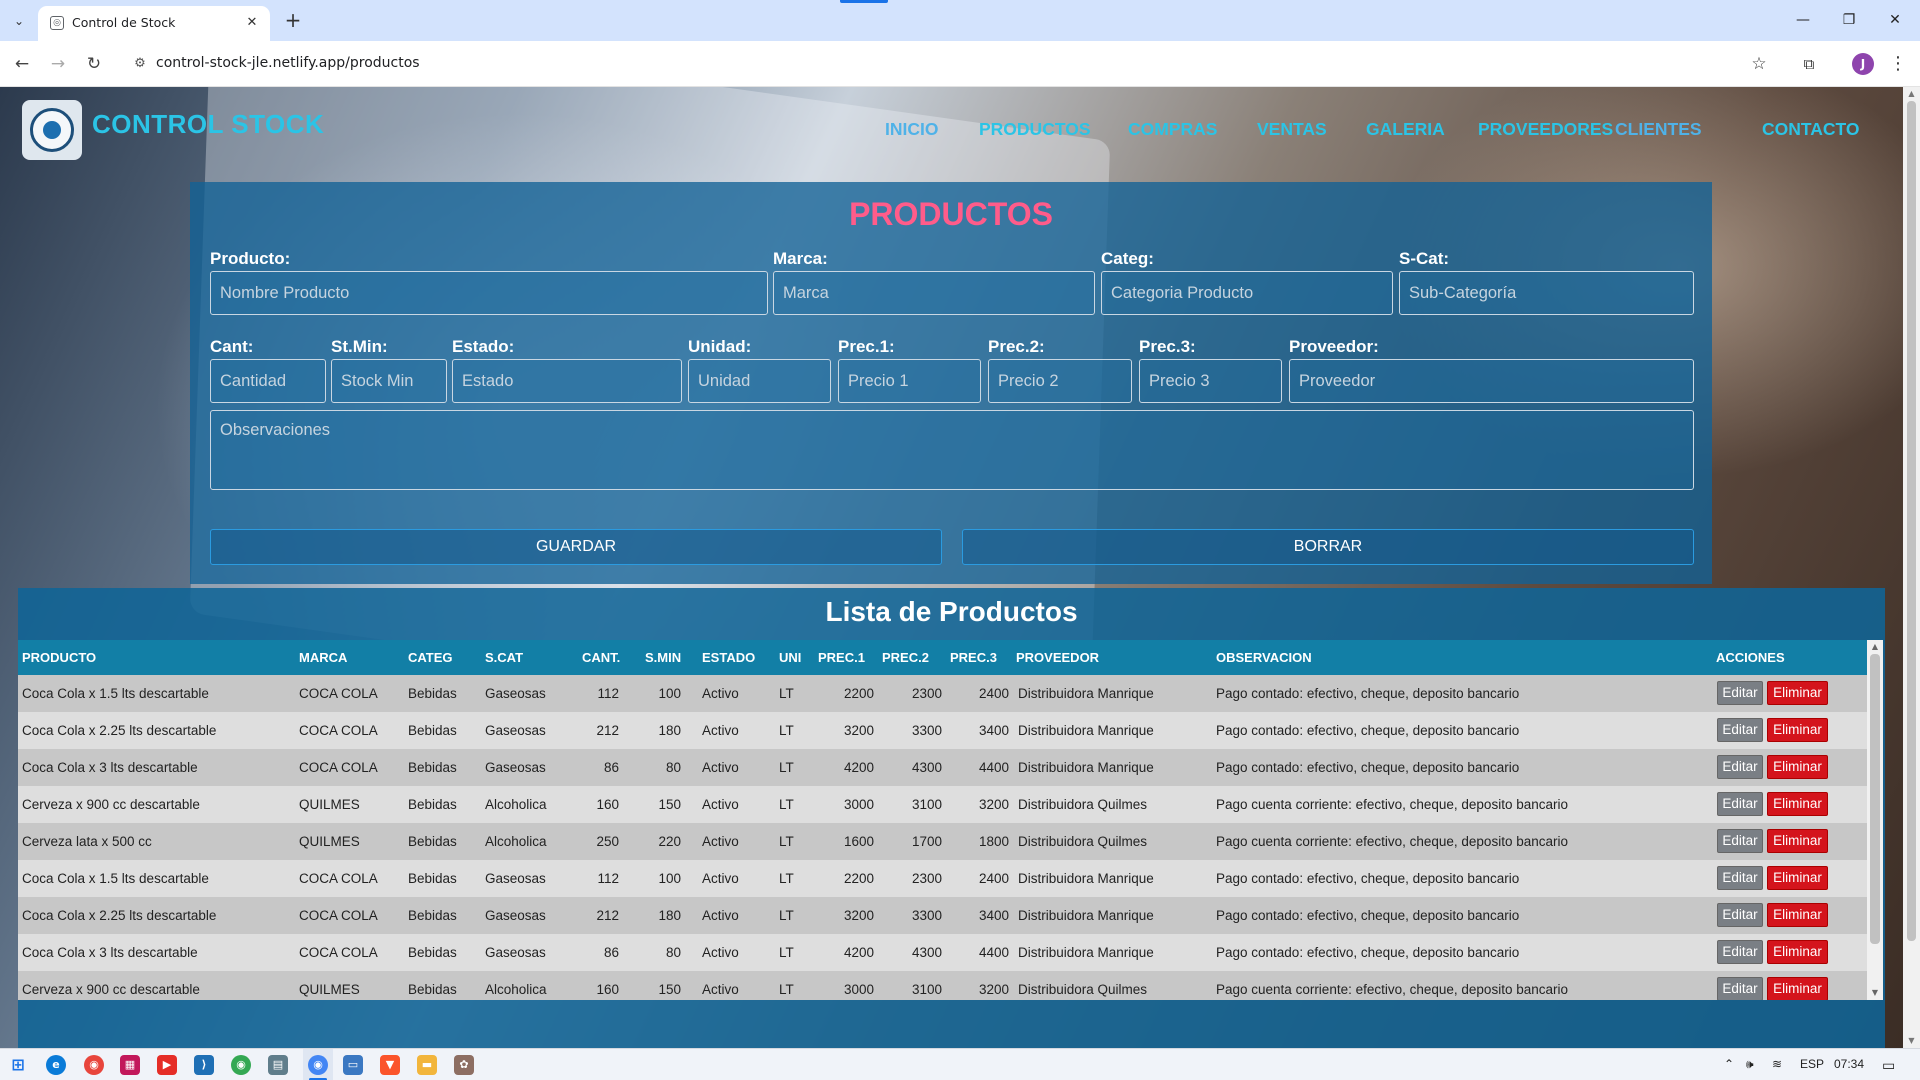 The height and width of the screenshot is (1080, 1920). What do you see at coordinates (154, 23) in the screenshot?
I see `browser-tab-active: ◎ Control de Stock ✕` at bounding box center [154, 23].